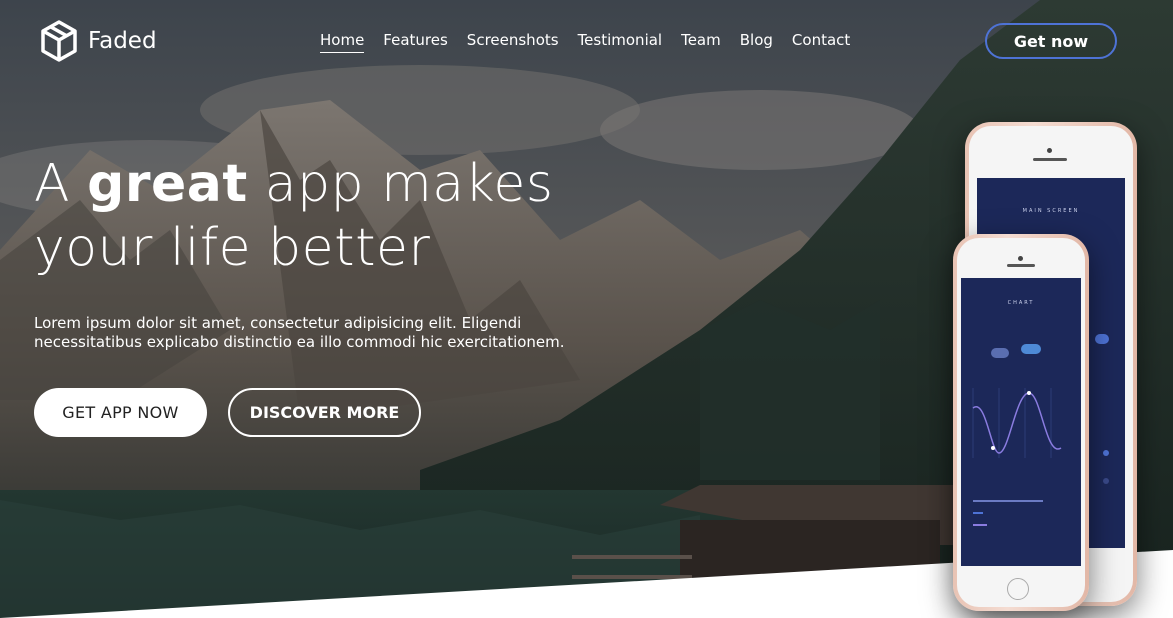  Describe the element at coordinates (59, 41) in the screenshot. I see `cube-logo-icon` at that location.